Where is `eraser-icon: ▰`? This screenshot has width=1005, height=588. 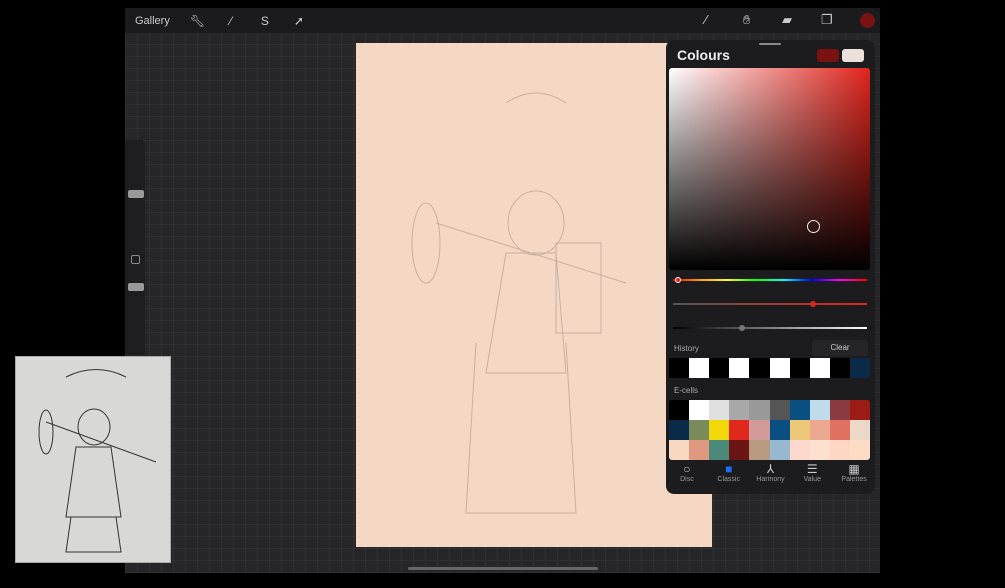
eraser-icon: ▰ is located at coordinates (787, 20).